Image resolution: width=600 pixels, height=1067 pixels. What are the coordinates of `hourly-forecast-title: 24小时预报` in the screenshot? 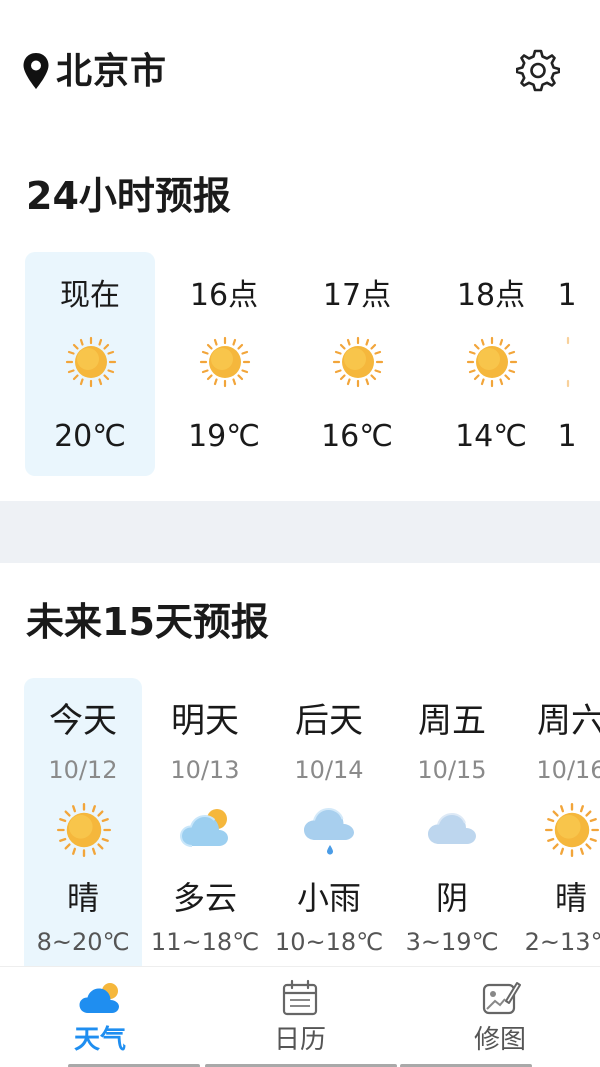 It's located at (128, 196).